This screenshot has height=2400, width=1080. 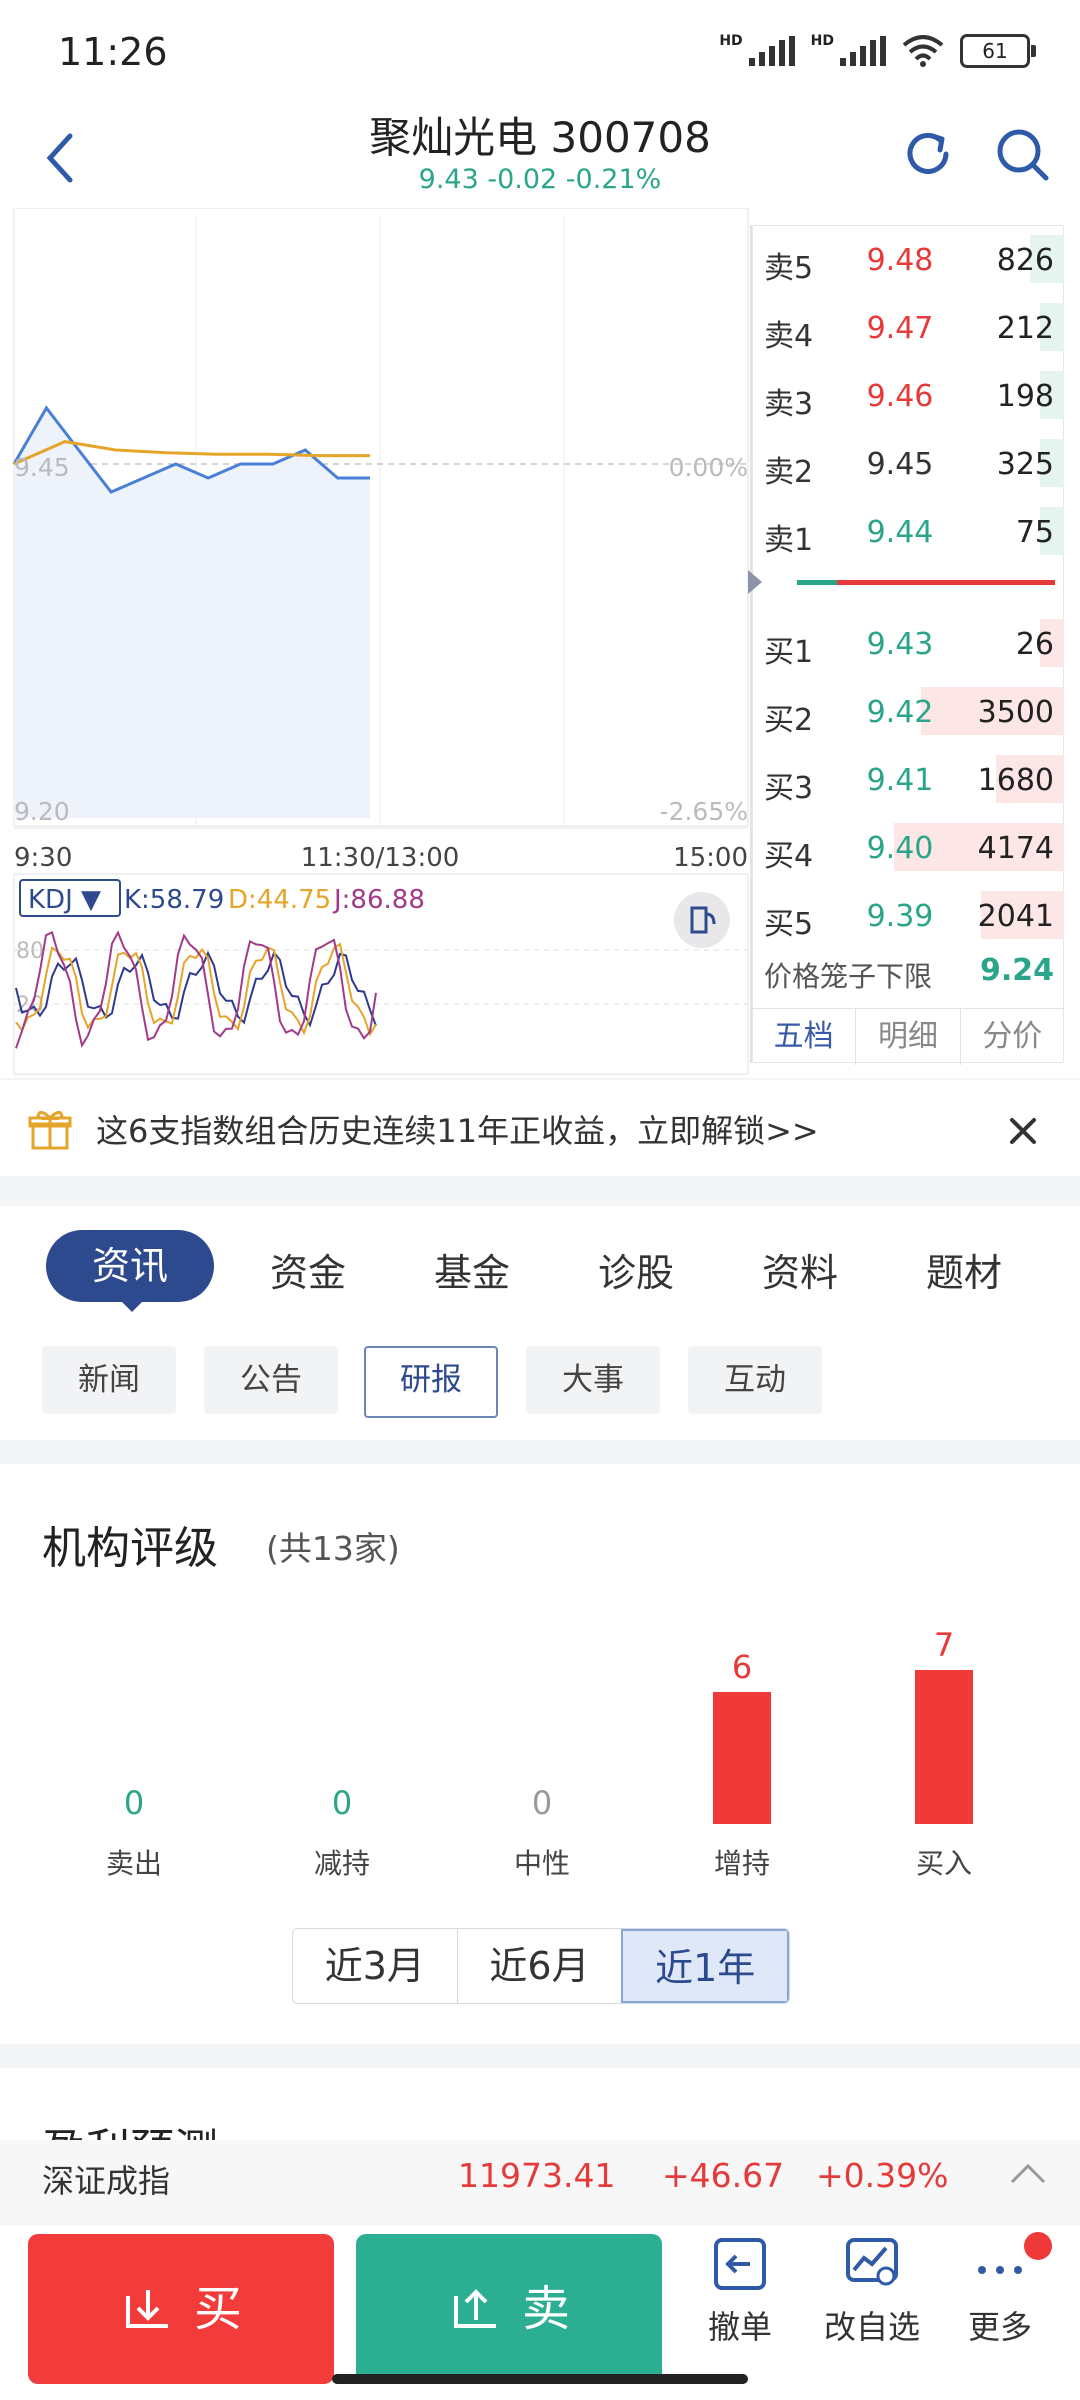 What do you see at coordinates (740, 2292) in the screenshot?
I see `cancel-order-button: 撤单` at bounding box center [740, 2292].